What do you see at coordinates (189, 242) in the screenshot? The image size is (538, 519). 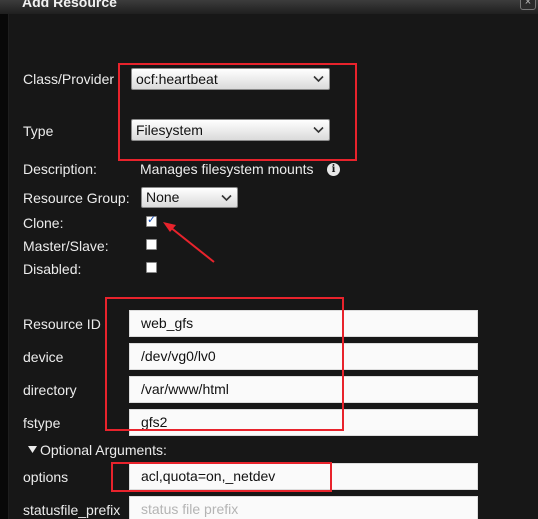 I see `annotation-arrow-icon` at bounding box center [189, 242].